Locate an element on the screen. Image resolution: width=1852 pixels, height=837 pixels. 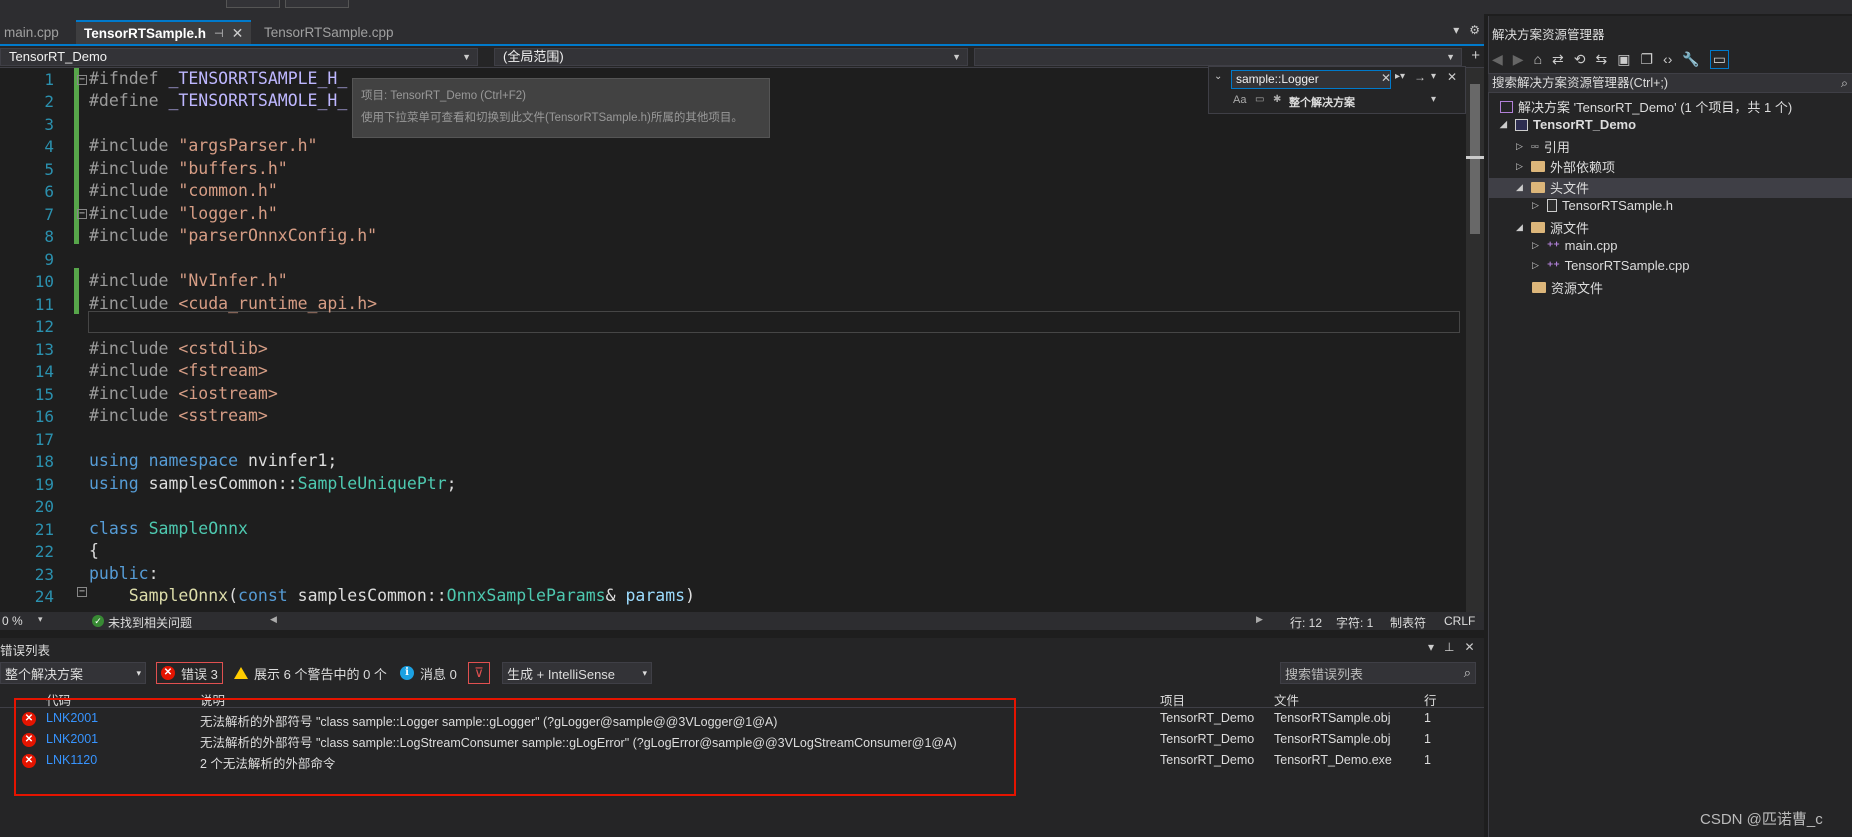
search-icon: ⌕ is located at coordinates (1467, 672).